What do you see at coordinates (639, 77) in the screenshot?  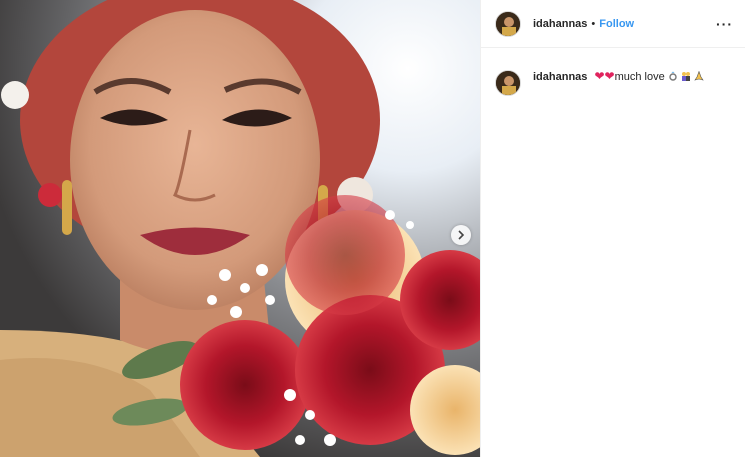 I see `caption-body: much love` at bounding box center [639, 77].